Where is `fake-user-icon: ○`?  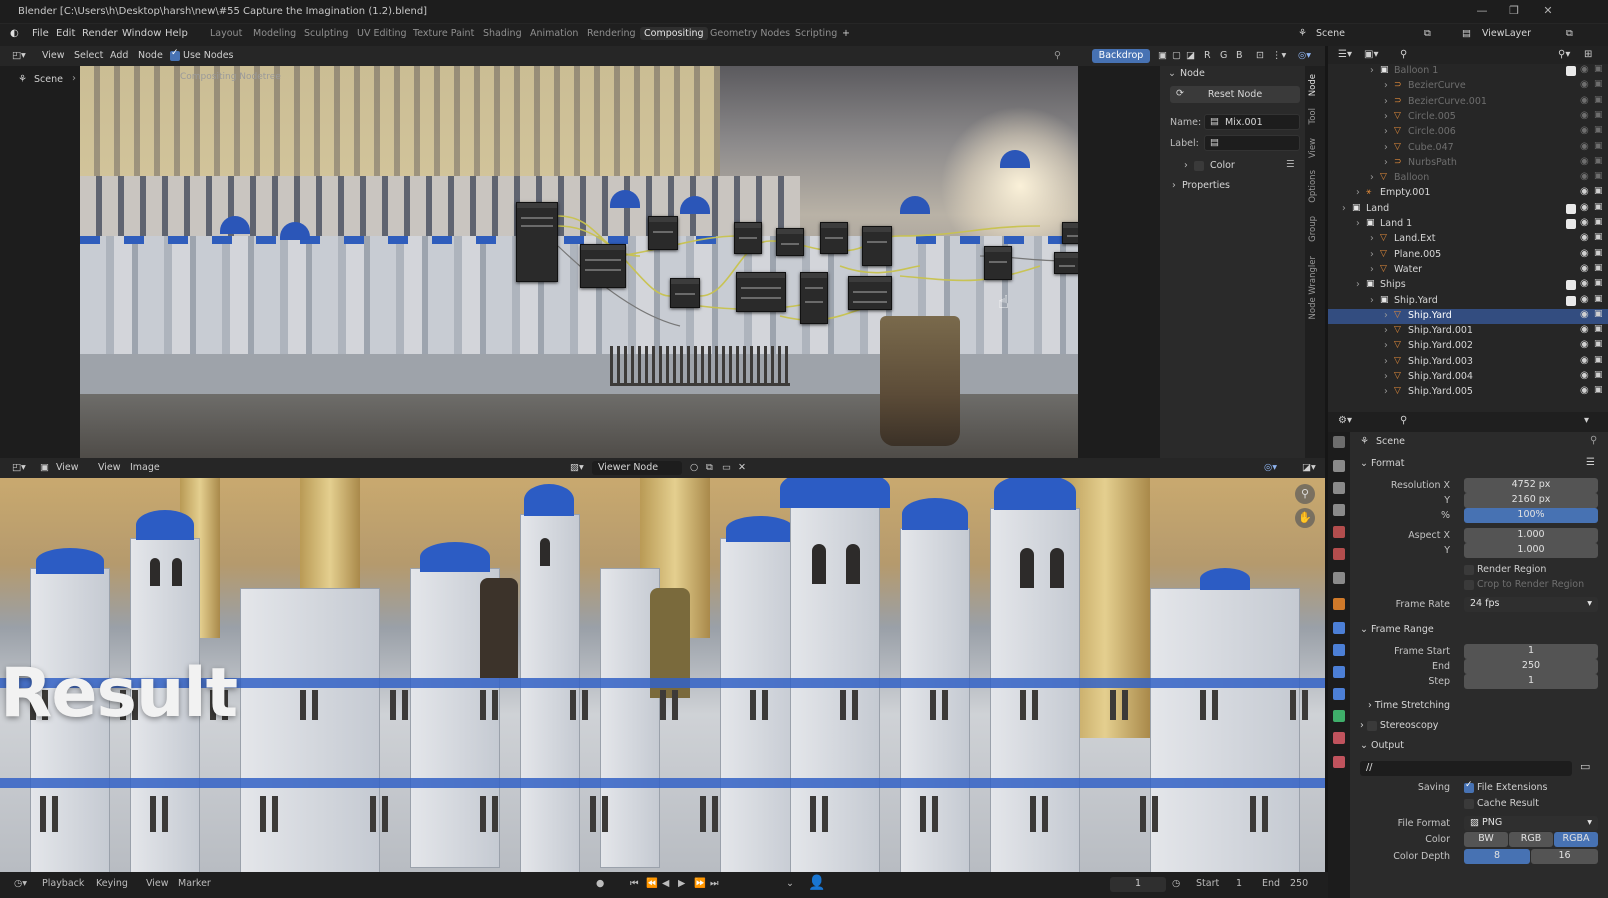 fake-user-icon: ○ is located at coordinates (694, 467).